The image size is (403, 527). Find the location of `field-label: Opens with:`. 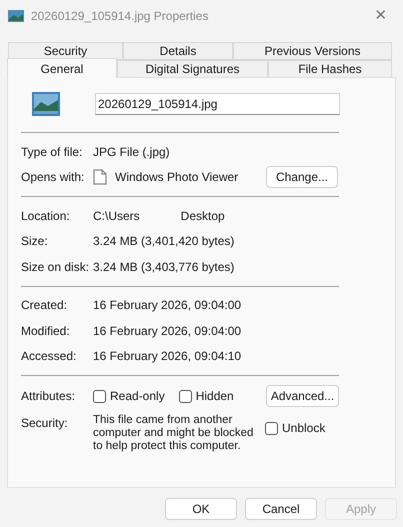

field-label: Opens with: is located at coordinates (53, 177).